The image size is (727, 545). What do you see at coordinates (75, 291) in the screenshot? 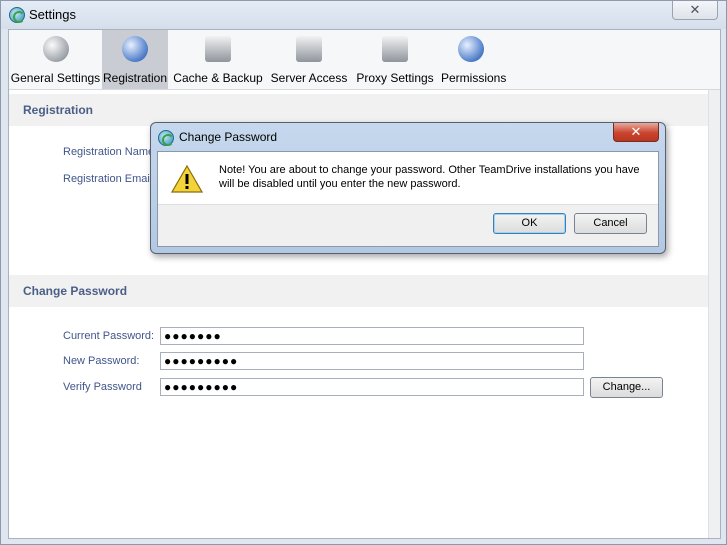
I see `change-password-heading: Change Password` at bounding box center [75, 291].